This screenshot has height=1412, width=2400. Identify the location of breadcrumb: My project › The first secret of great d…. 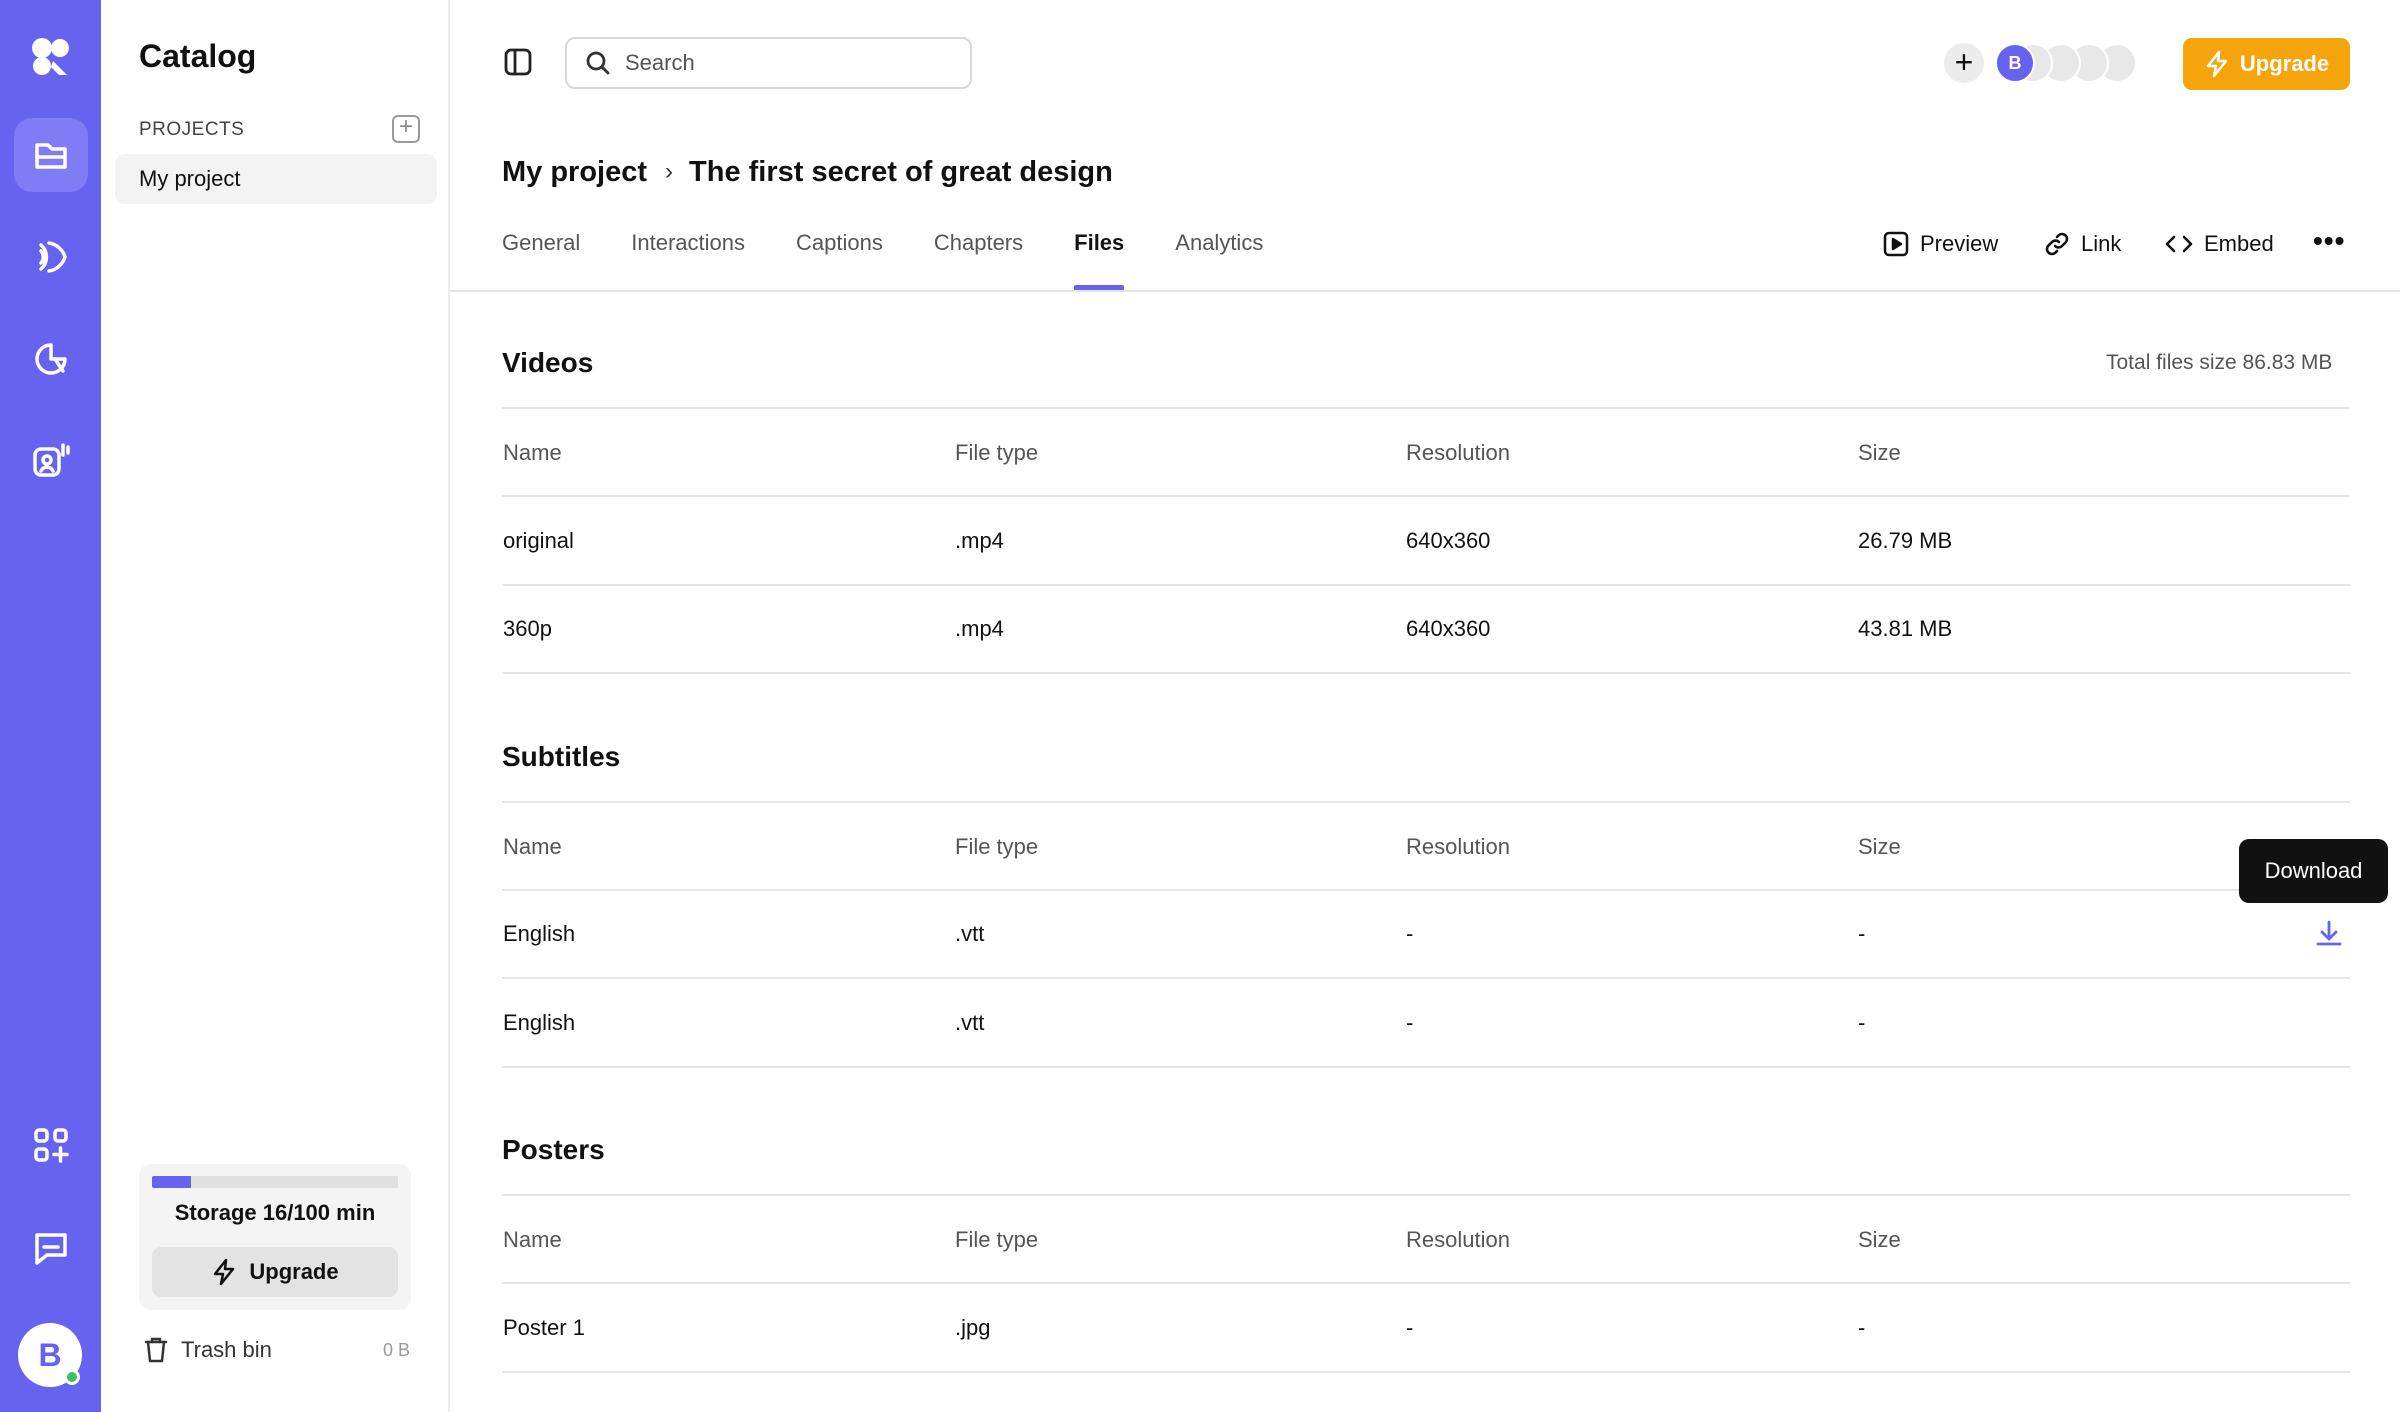
(807, 172).